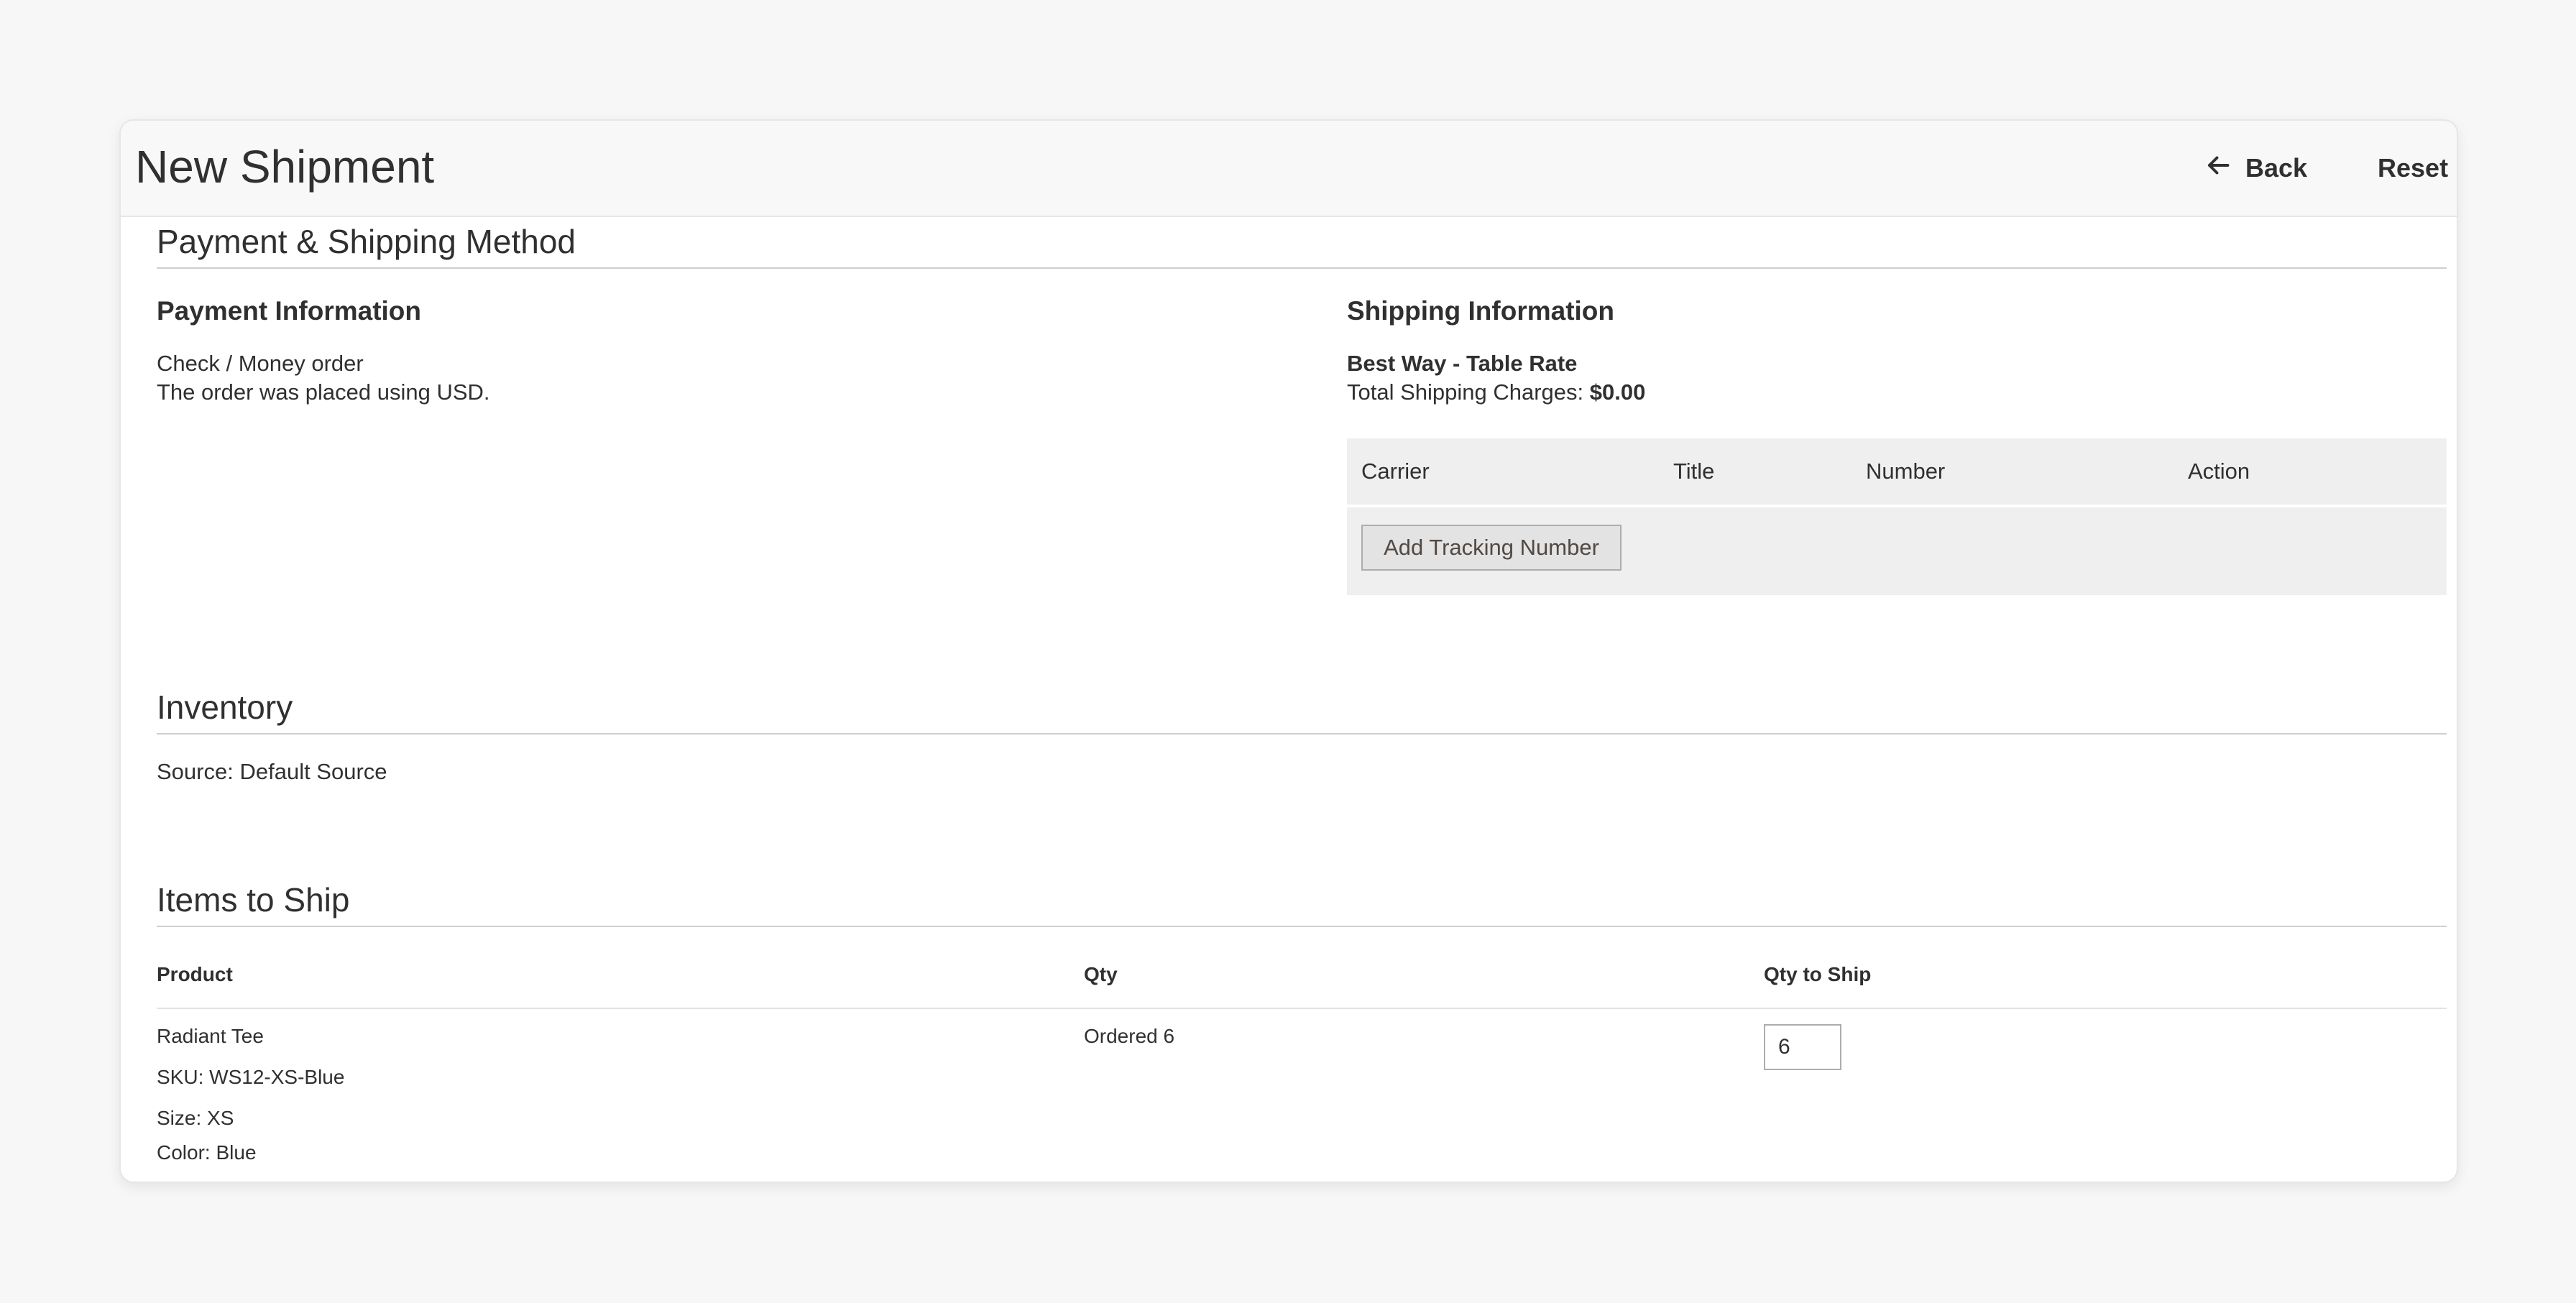  I want to click on items-column-qty: Qty, so click(1101, 974).